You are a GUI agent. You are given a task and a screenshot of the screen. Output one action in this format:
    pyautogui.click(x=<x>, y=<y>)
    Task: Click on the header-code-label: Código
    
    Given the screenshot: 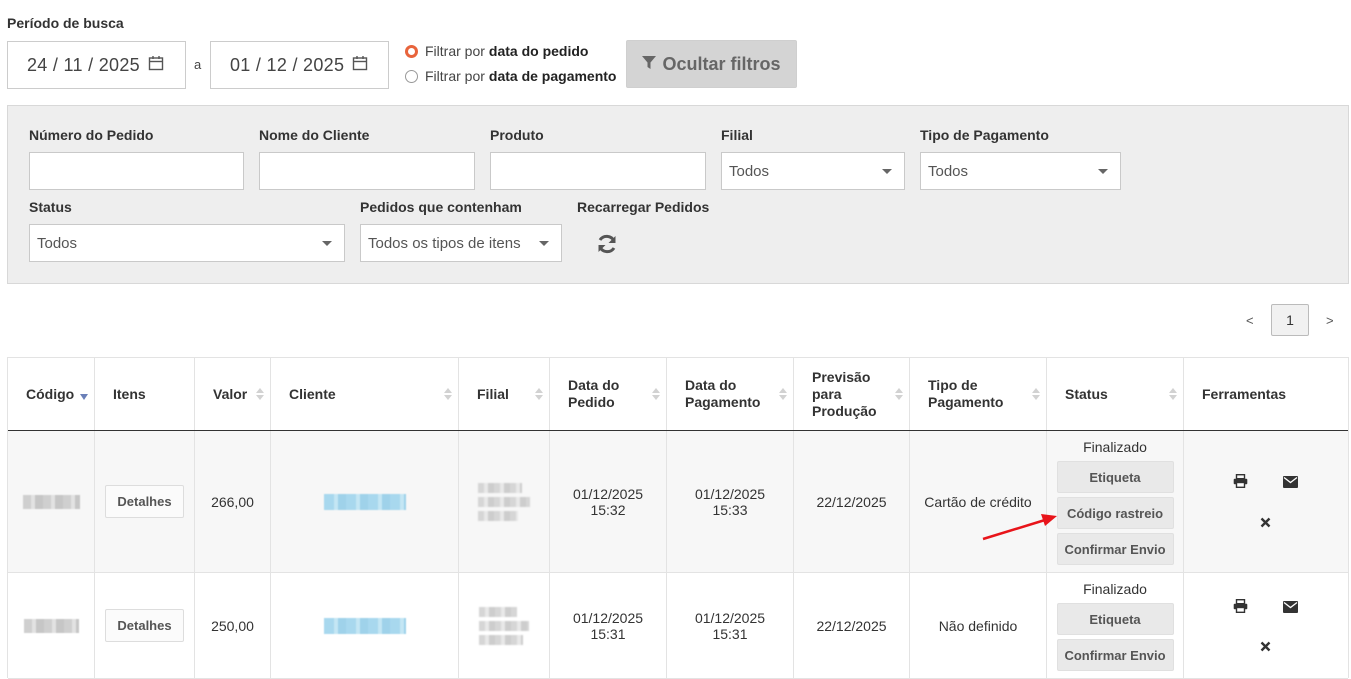 What is the action you would take?
    pyautogui.click(x=50, y=394)
    